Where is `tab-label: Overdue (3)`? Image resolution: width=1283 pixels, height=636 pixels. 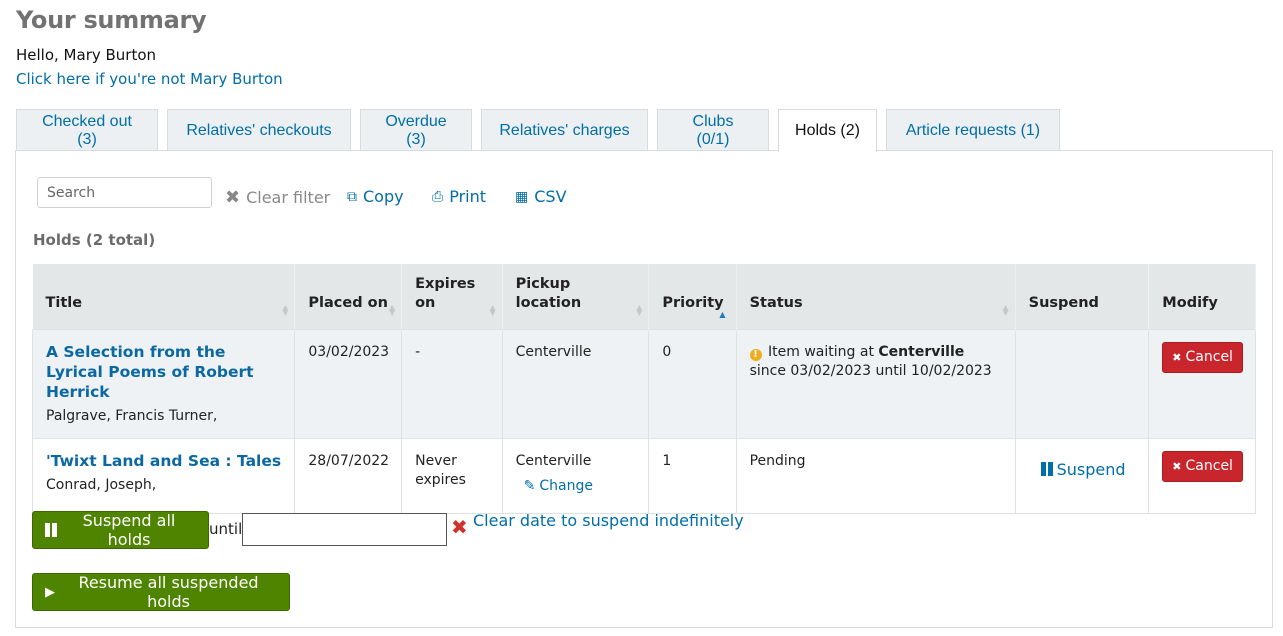 tab-label: Overdue (3) is located at coordinates (416, 130).